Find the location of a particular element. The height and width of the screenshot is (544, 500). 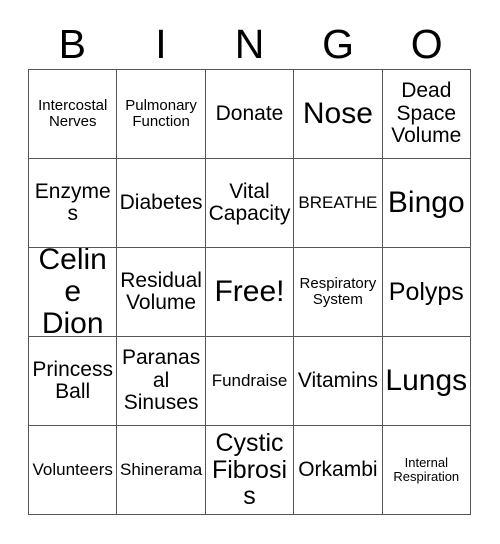

bingo-cell-label: Cystic Fibrosis is located at coordinates (249, 469).